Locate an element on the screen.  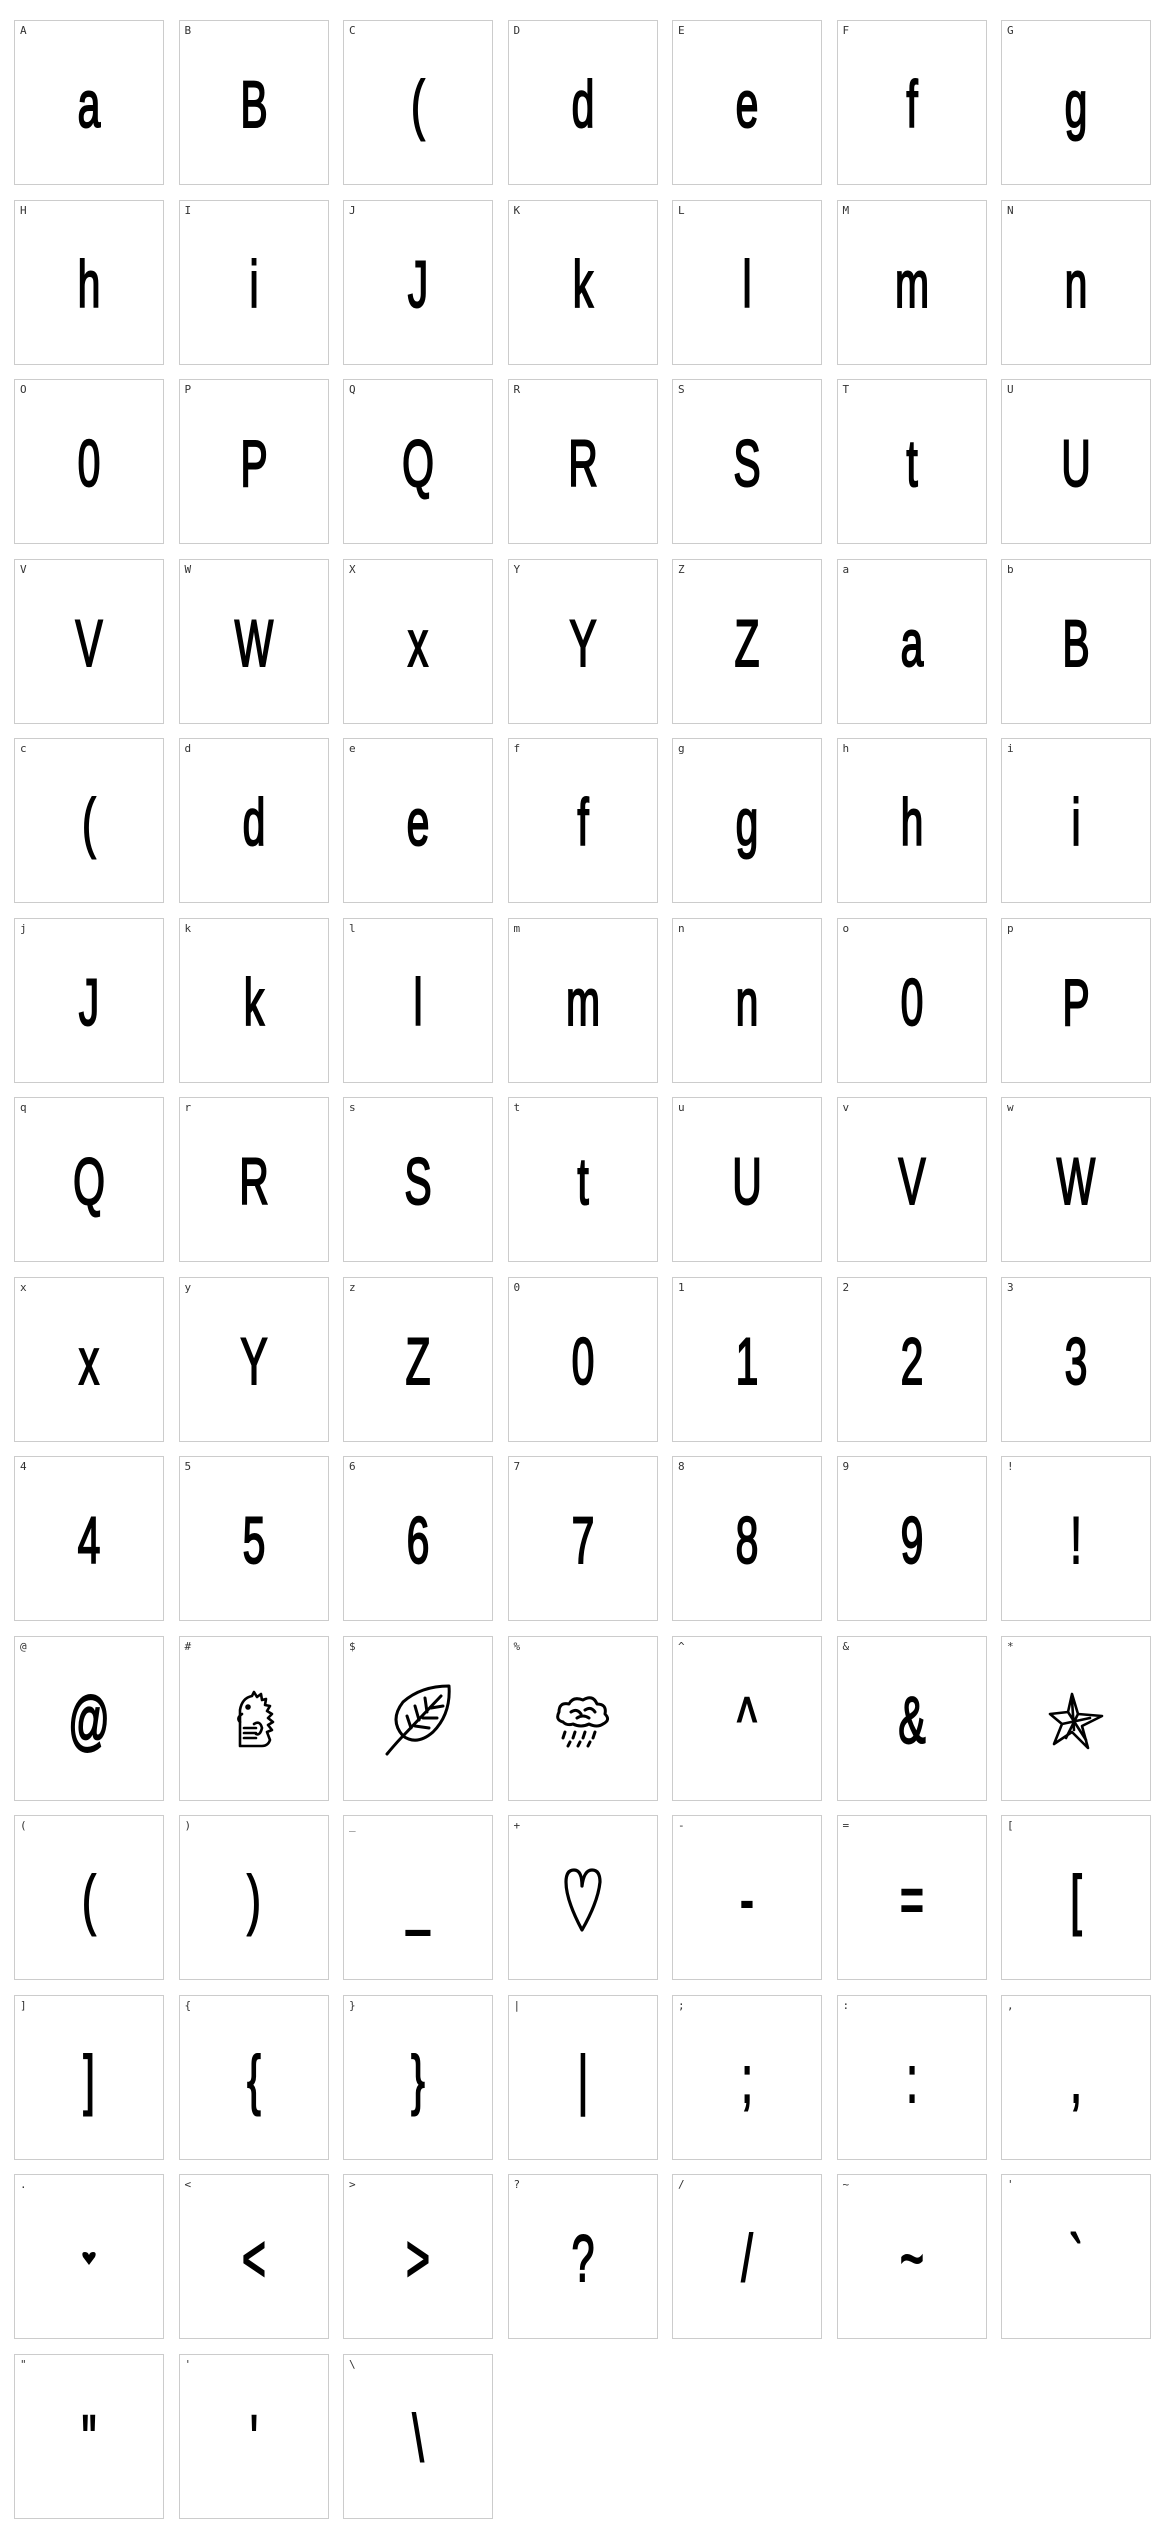
glyph-sample: : is located at coordinates (911, 2078).